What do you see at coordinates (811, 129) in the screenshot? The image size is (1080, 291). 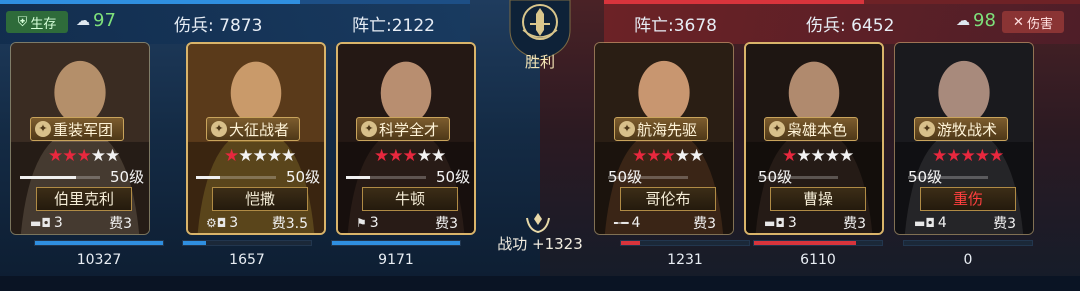 I see `hero-title: ✦ 枭雄本色` at bounding box center [811, 129].